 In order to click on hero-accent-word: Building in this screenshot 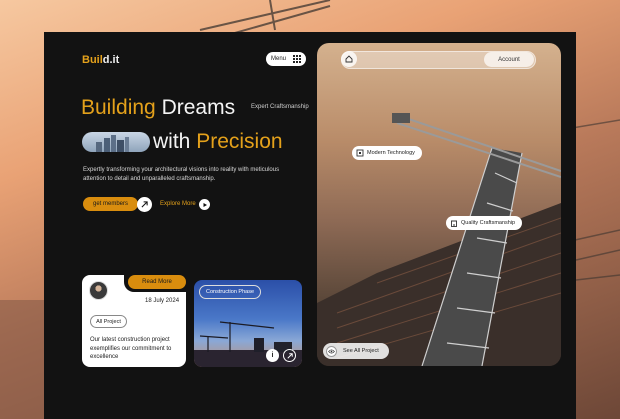, I will do `click(118, 107)`.